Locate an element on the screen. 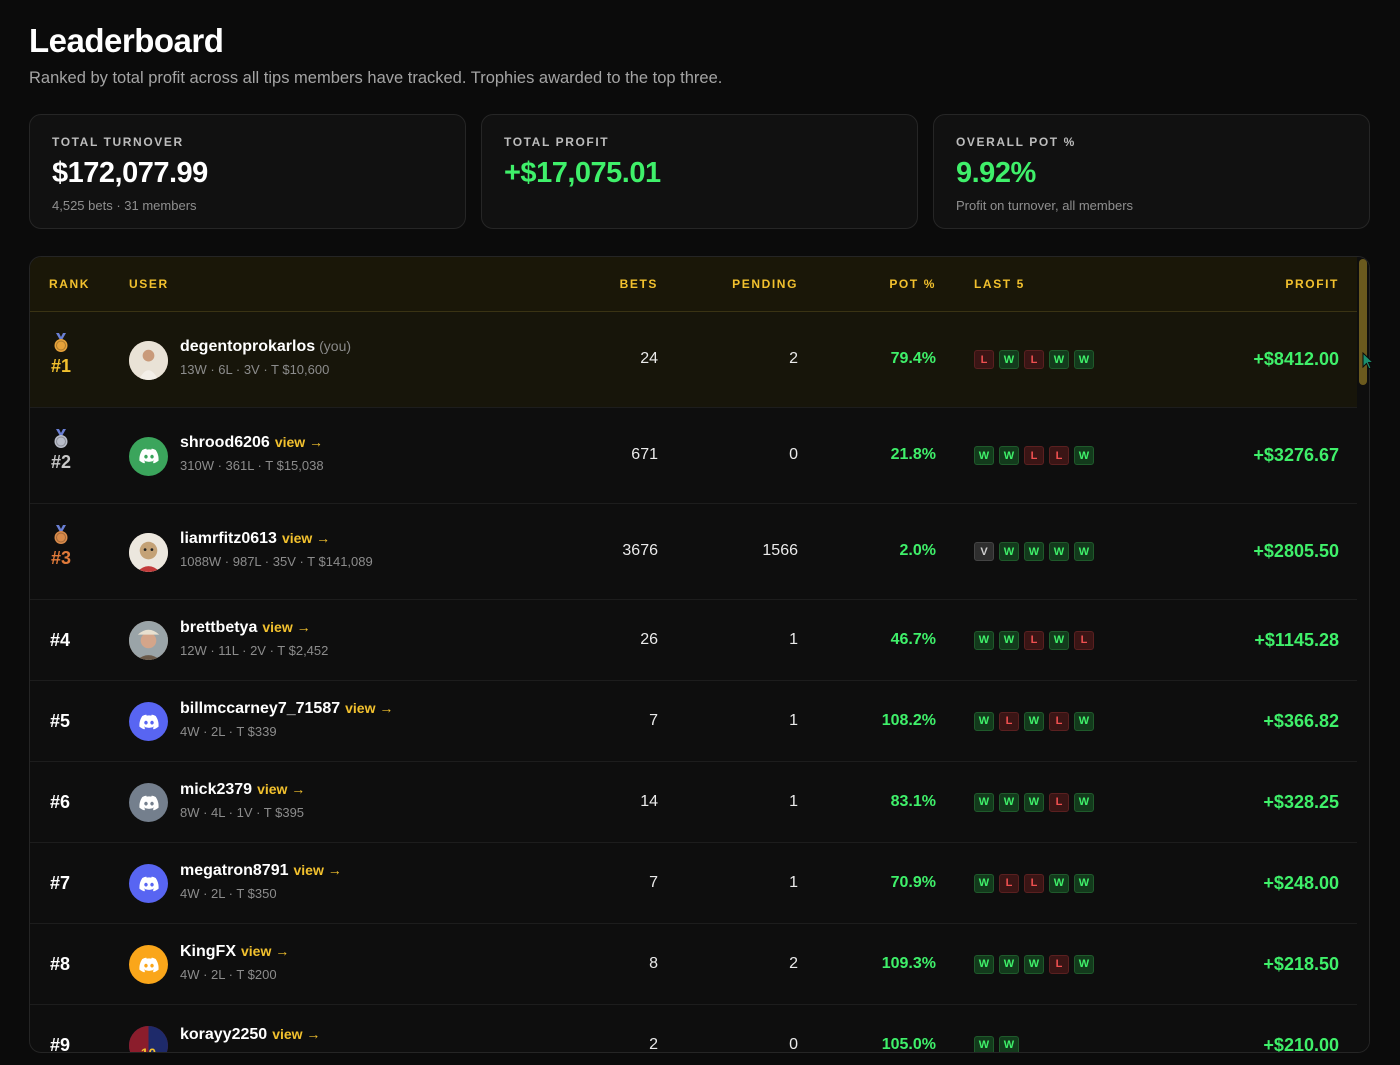  user-cell: mick2379 view → 8W · 4L · 1V · T $395 is located at coordinates (242, 800).